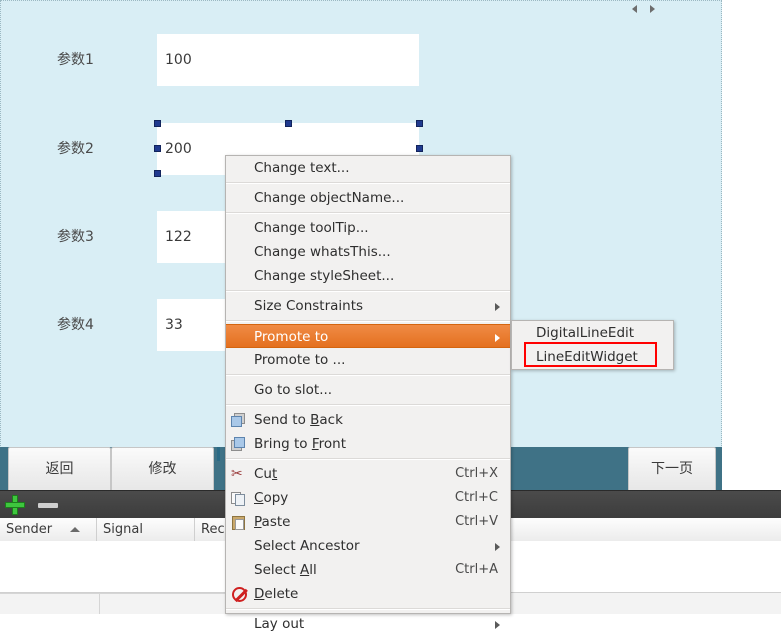 This screenshot has height=636, width=781. I want to click on selection-handle-bottom-left, so click(157, 173).